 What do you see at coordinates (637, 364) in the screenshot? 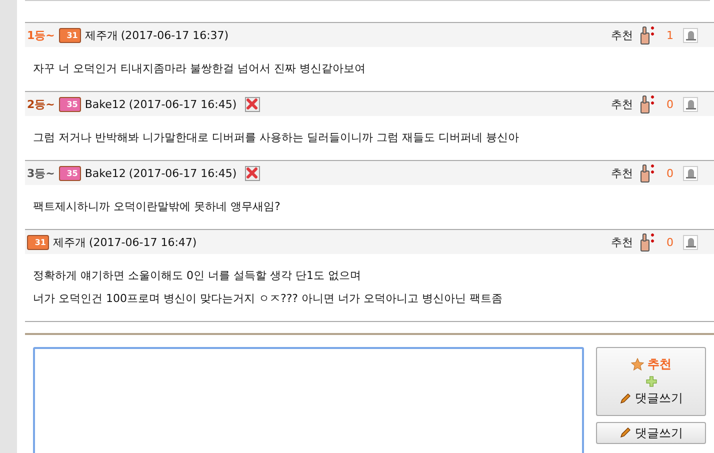
I see `star-icon` at bounding box center [637, 364].